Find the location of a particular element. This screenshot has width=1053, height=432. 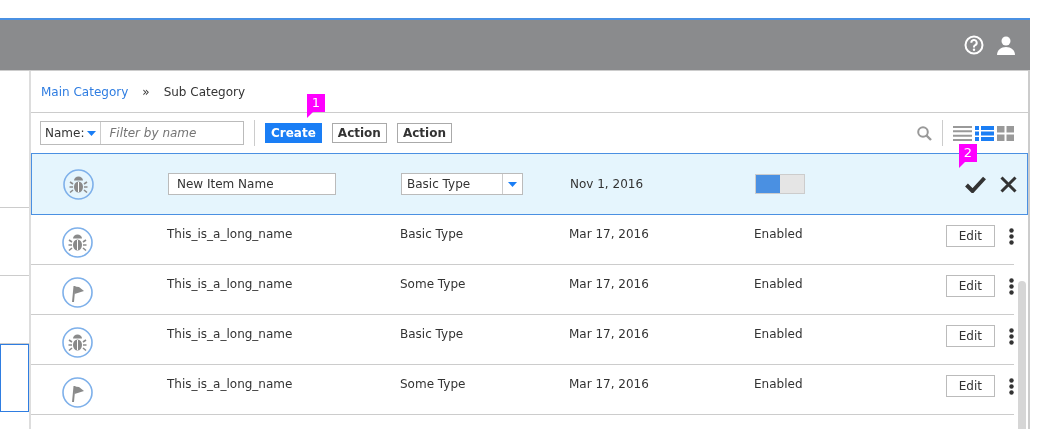

type-dropdown: Basic Type is located at coordinates (462, 184).